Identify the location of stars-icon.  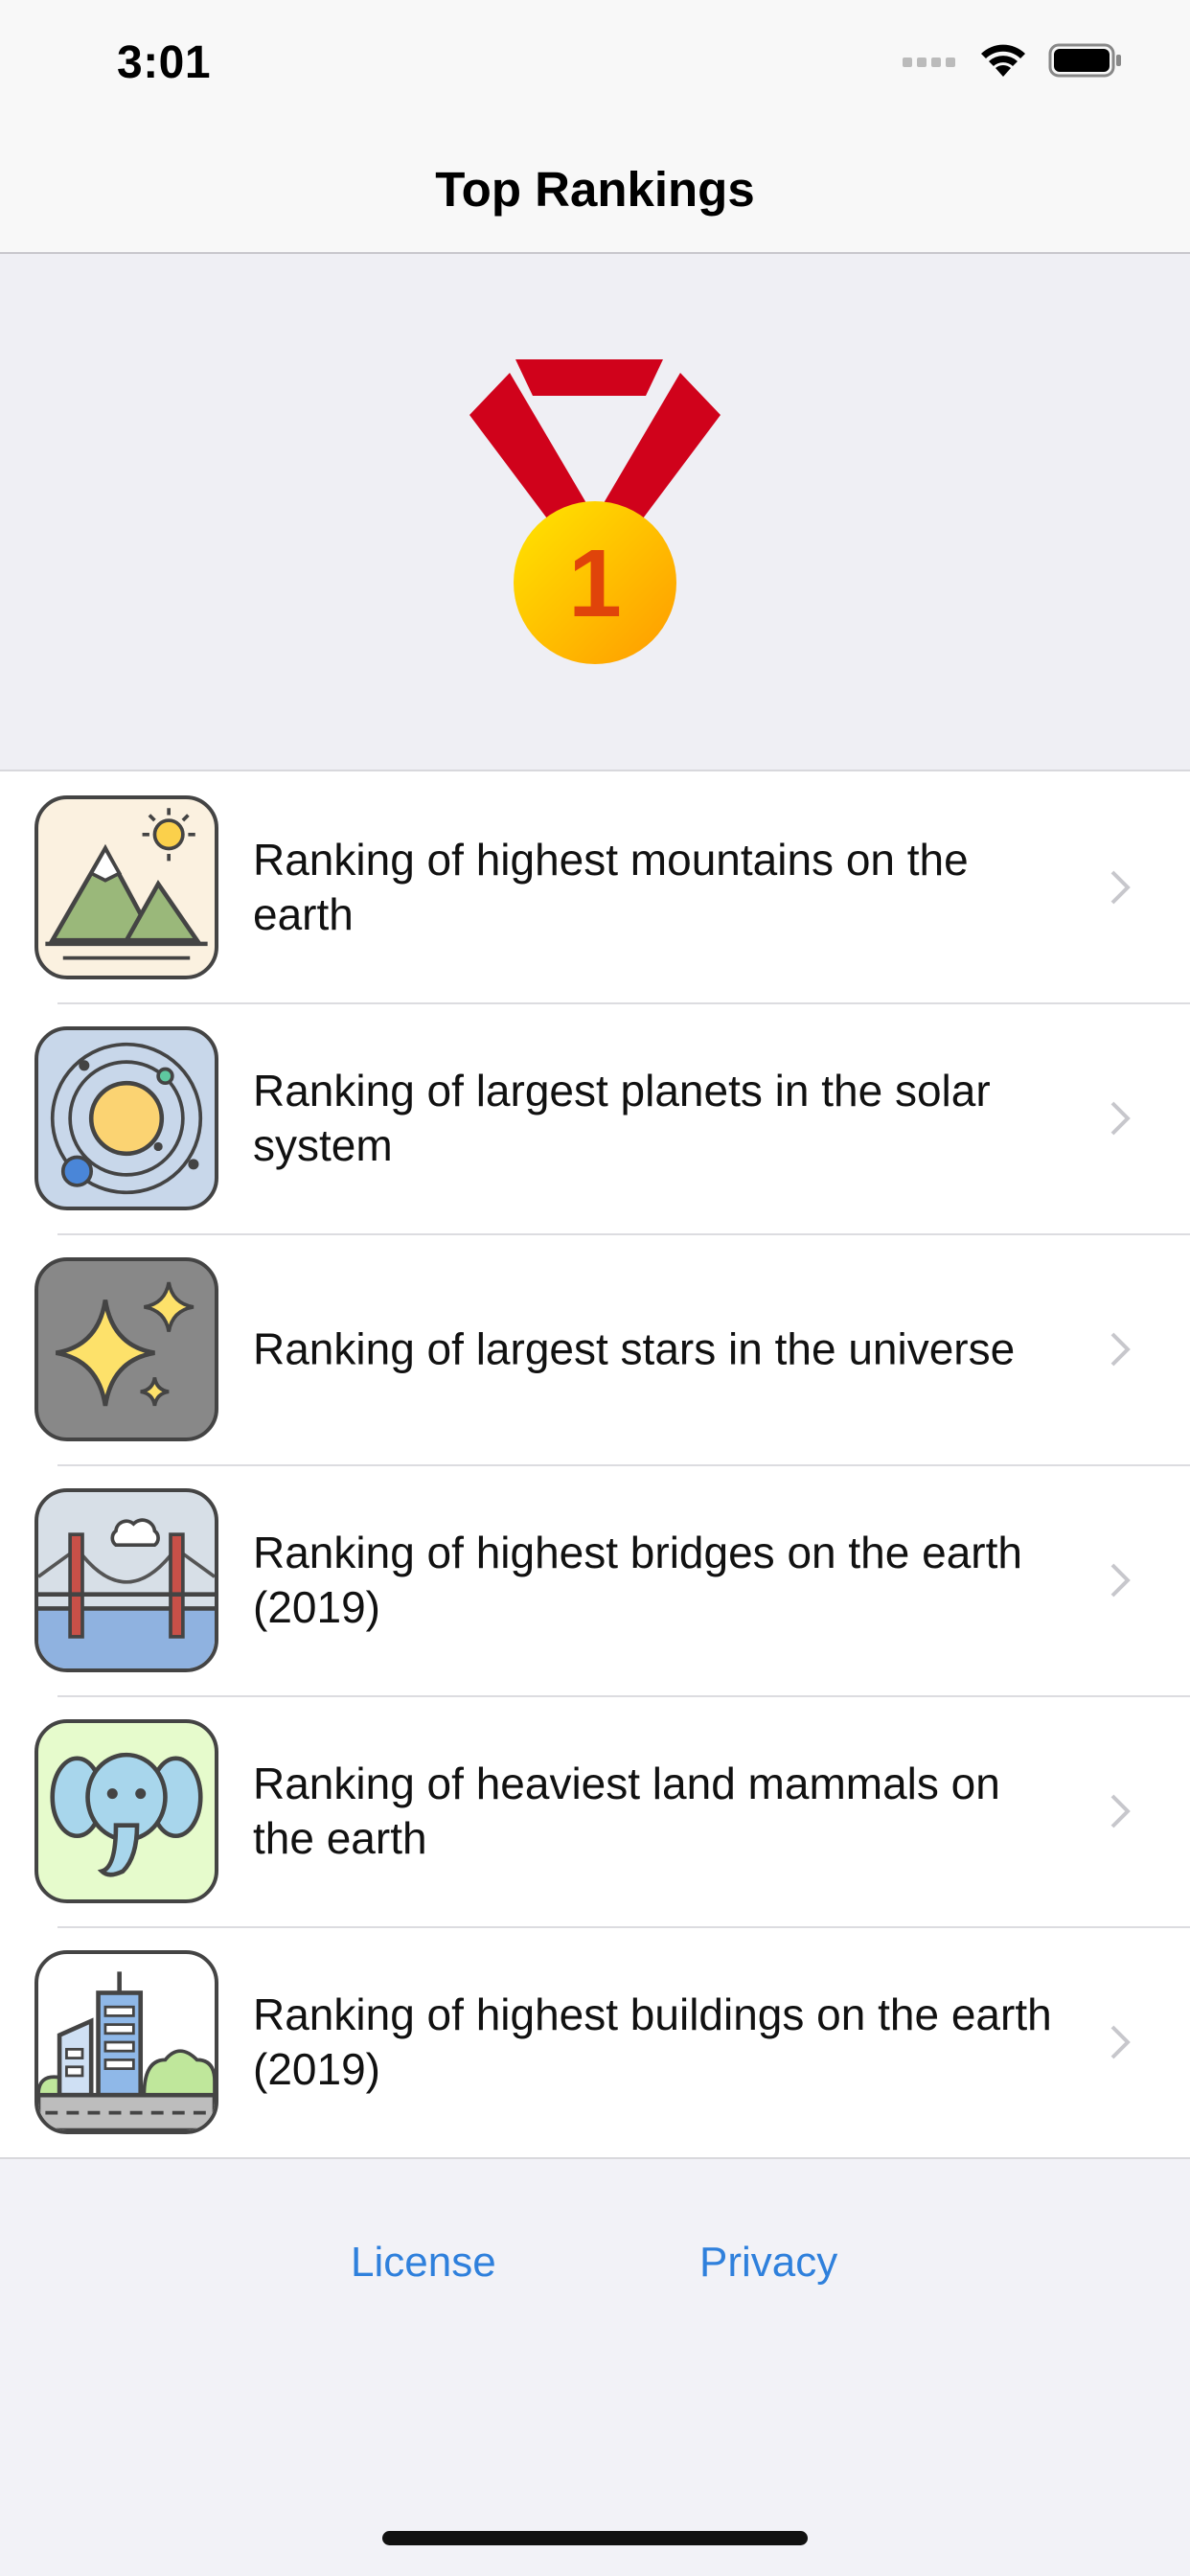
(126, 1349).